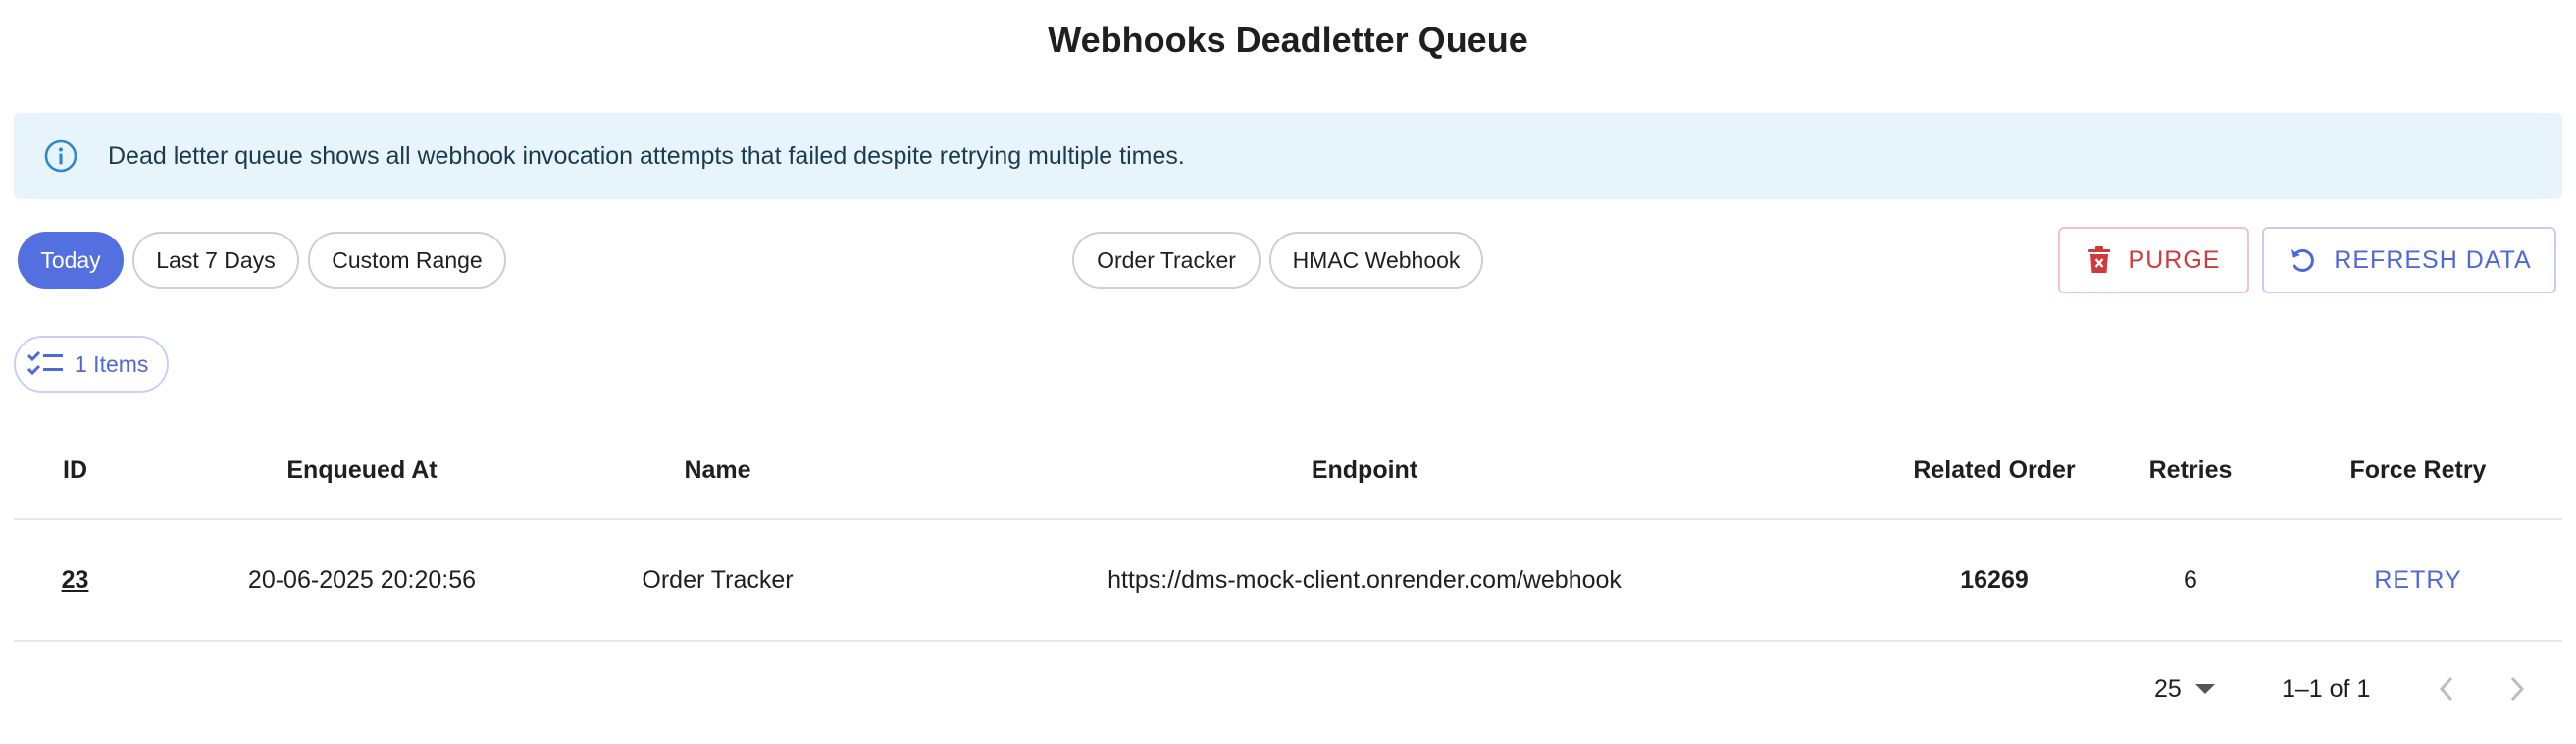 The image size is (2576, 744). I want to click on filter-today-chip: Today, so click(71, 260).